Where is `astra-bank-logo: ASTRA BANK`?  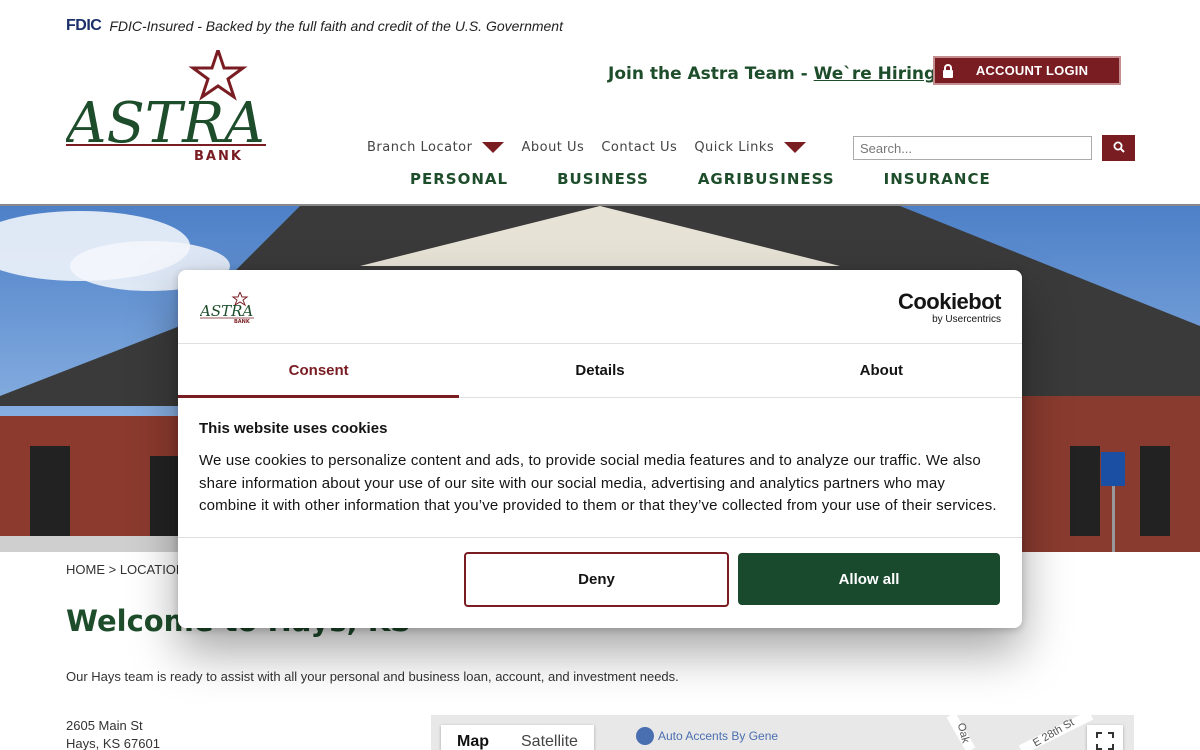 astra-bank-logo: ASTRA BANK is located at coordinates (163, 104).